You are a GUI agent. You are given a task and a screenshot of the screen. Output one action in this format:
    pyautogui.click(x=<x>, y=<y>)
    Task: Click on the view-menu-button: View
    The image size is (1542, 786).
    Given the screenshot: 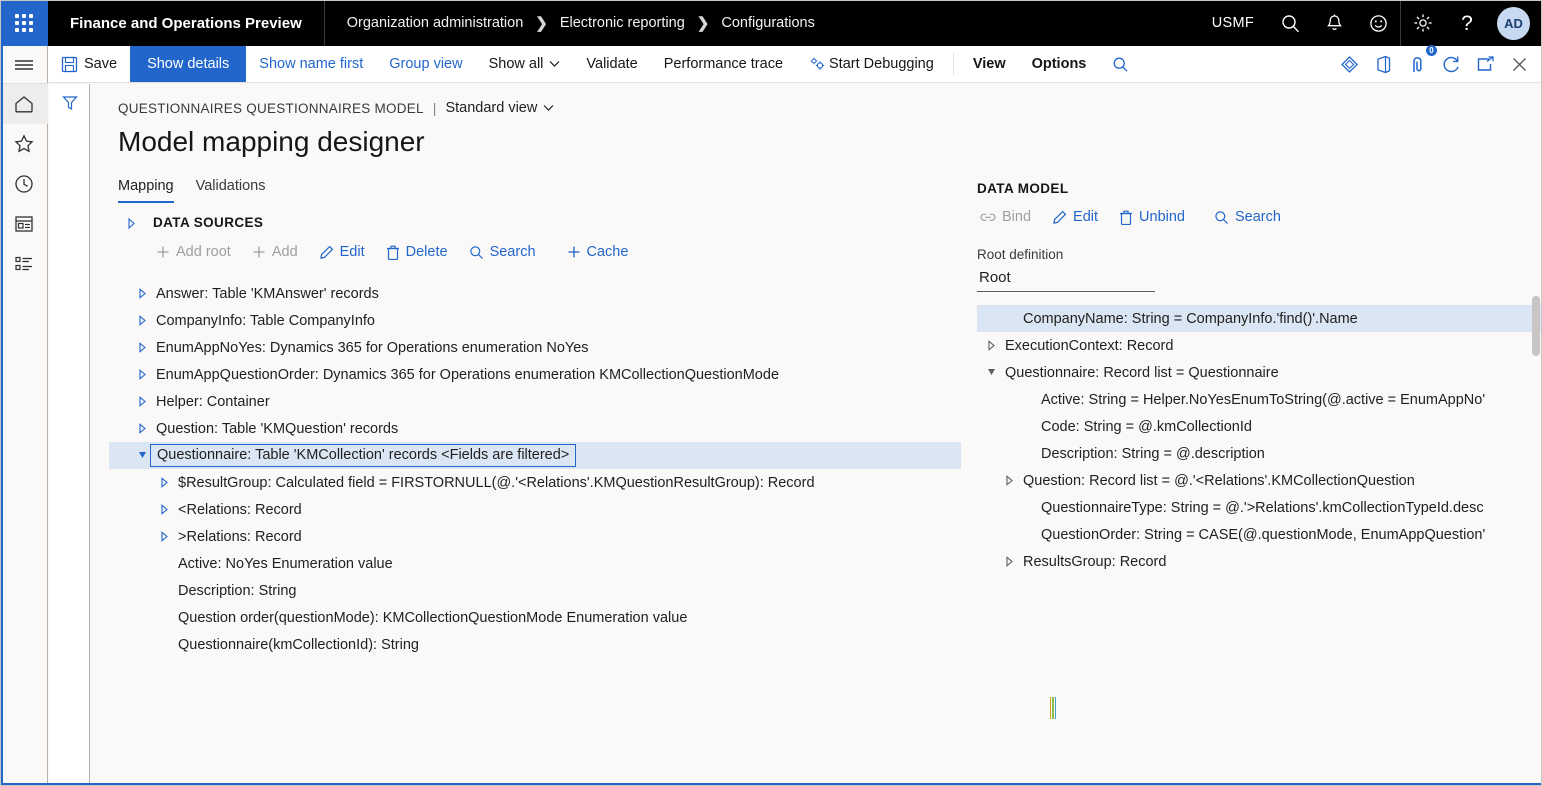 What is the action you would take?
    pyautogui.click(x=989, y=64)
    